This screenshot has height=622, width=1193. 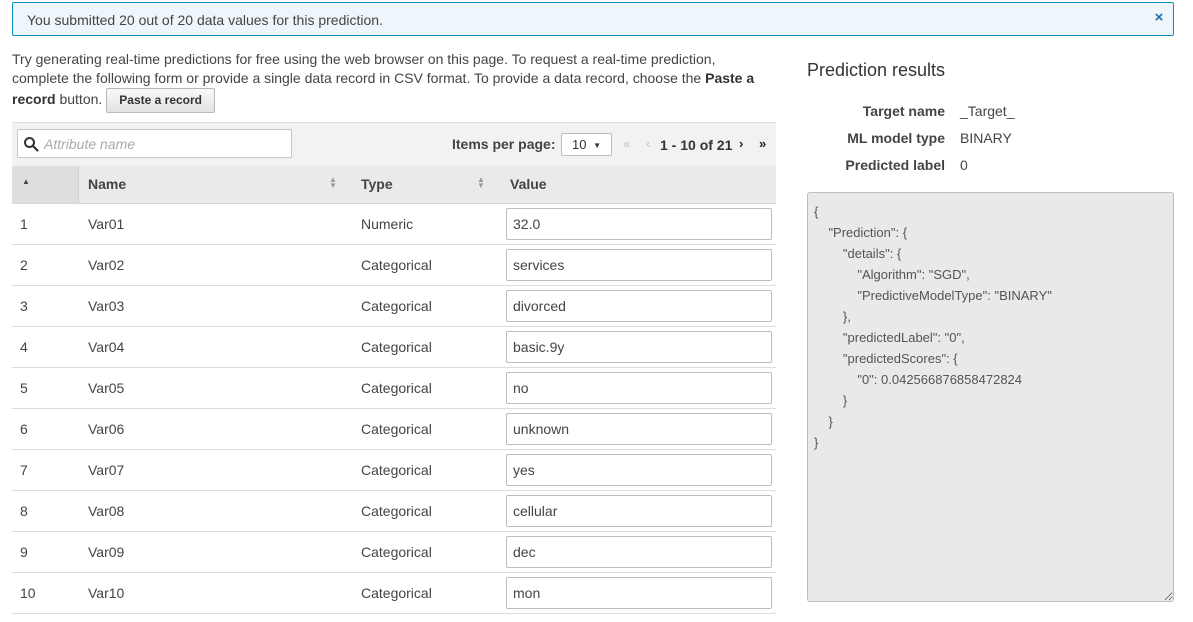 What do you see at coordinates (26, 181) in the screenshot?
I see `sort-asc-icon: ▲` at bounding box center [26, 181].